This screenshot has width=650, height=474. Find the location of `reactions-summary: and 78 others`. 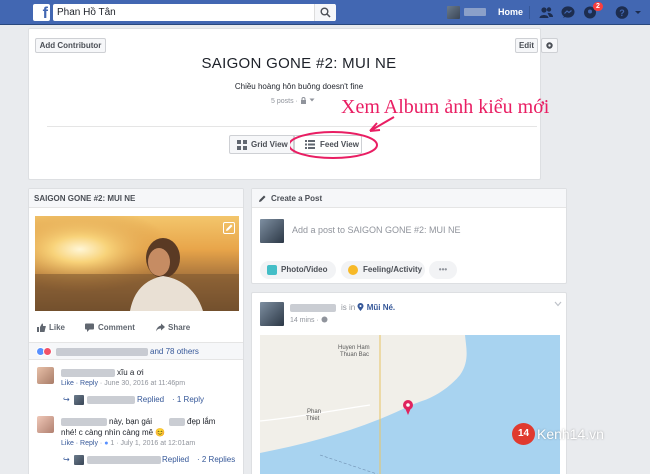

reactions-summary: and 78 others is located at coordinates (136, 351).